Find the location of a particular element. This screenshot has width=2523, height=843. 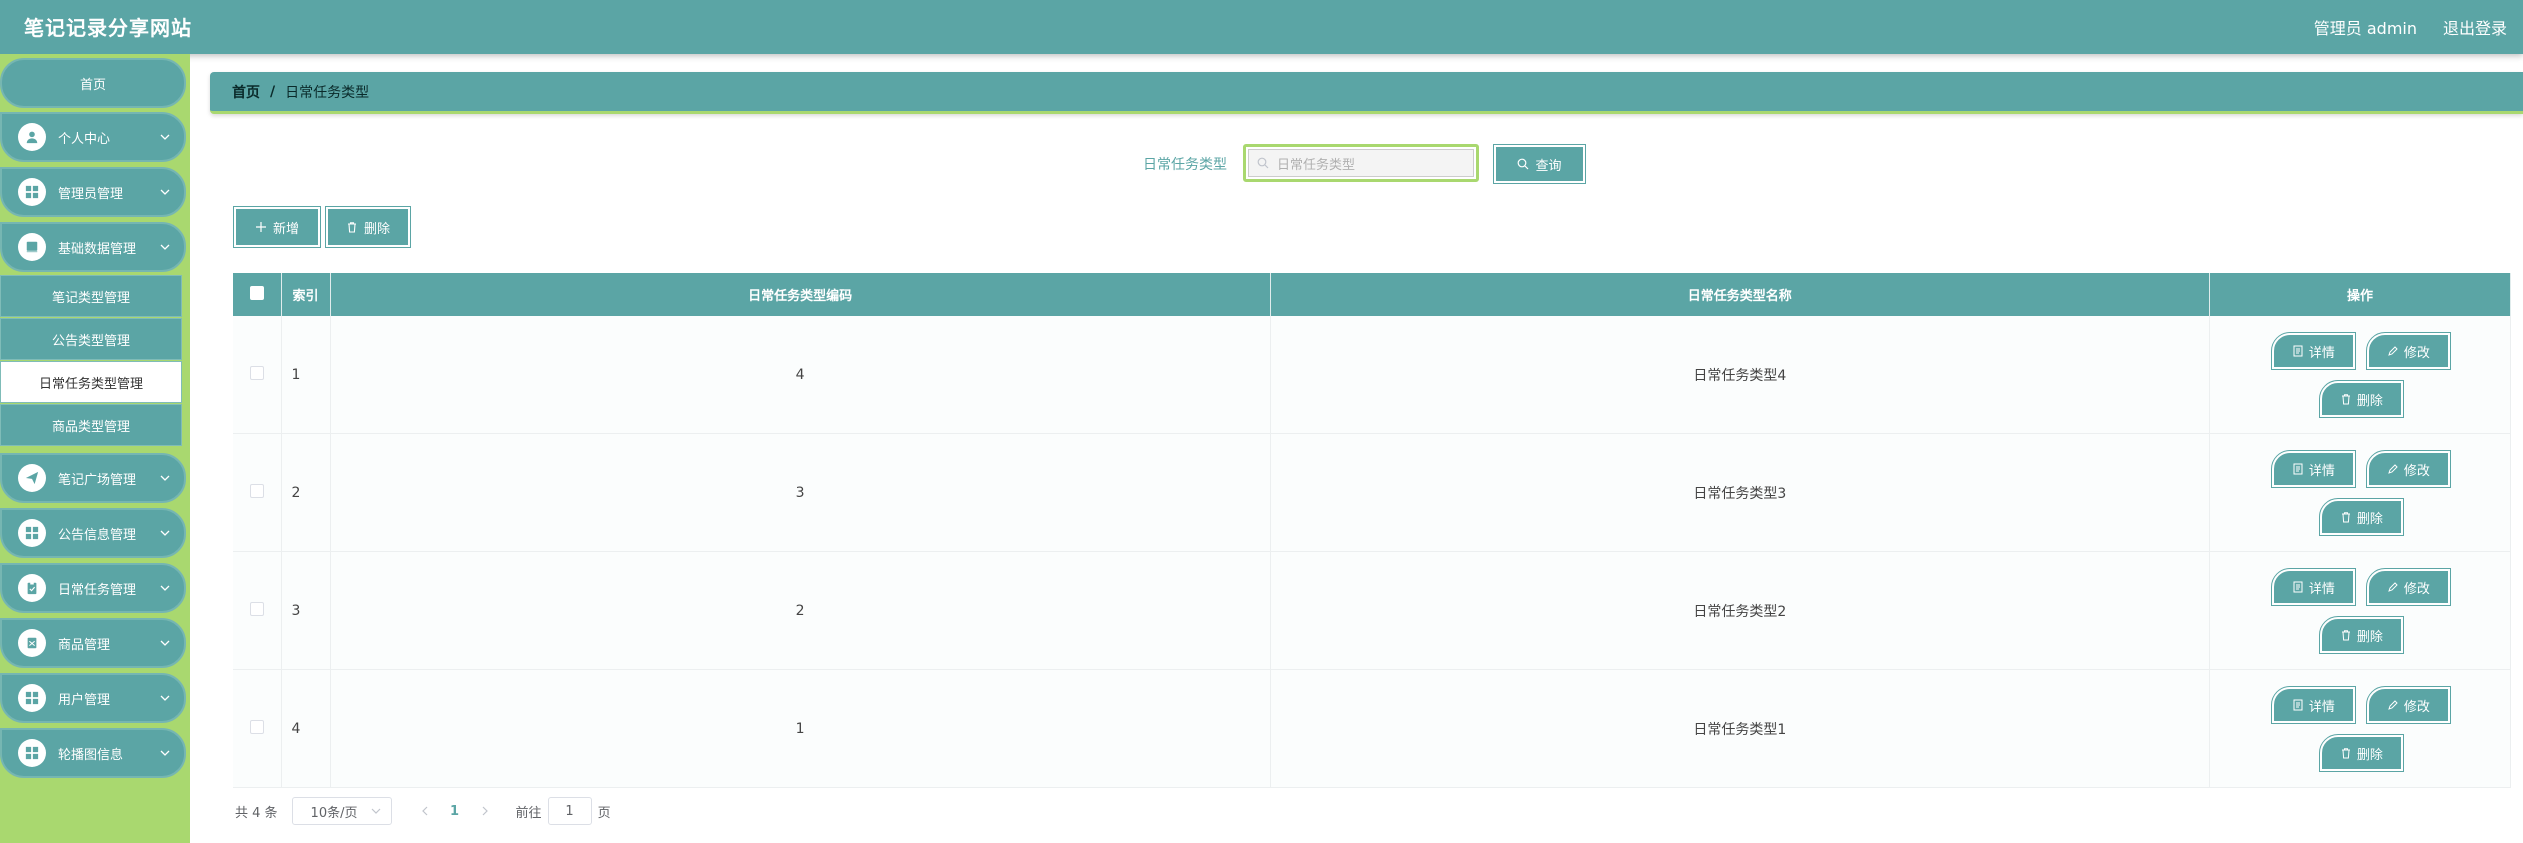

sidebar-item-note-square: 笔记广场管理 is located at coordinates (93, 478).